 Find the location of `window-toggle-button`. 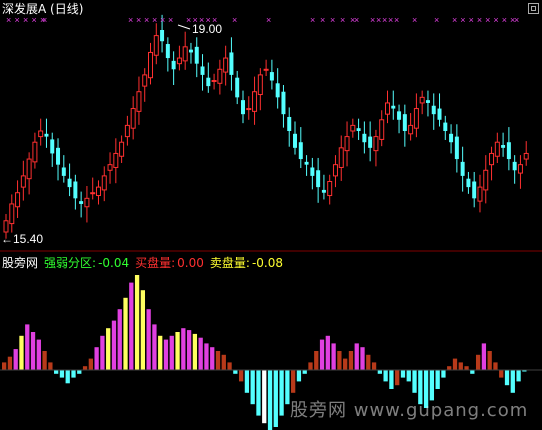

window-toggle-button is located at coordinates (533, 8).